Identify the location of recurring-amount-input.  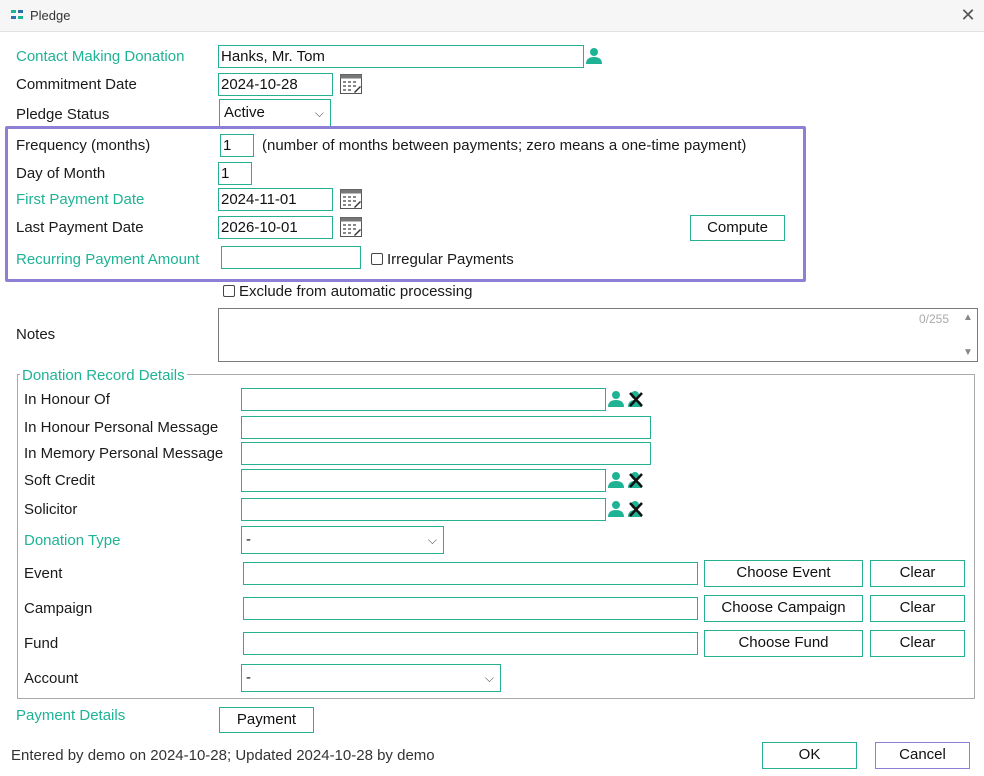
(291, 257).